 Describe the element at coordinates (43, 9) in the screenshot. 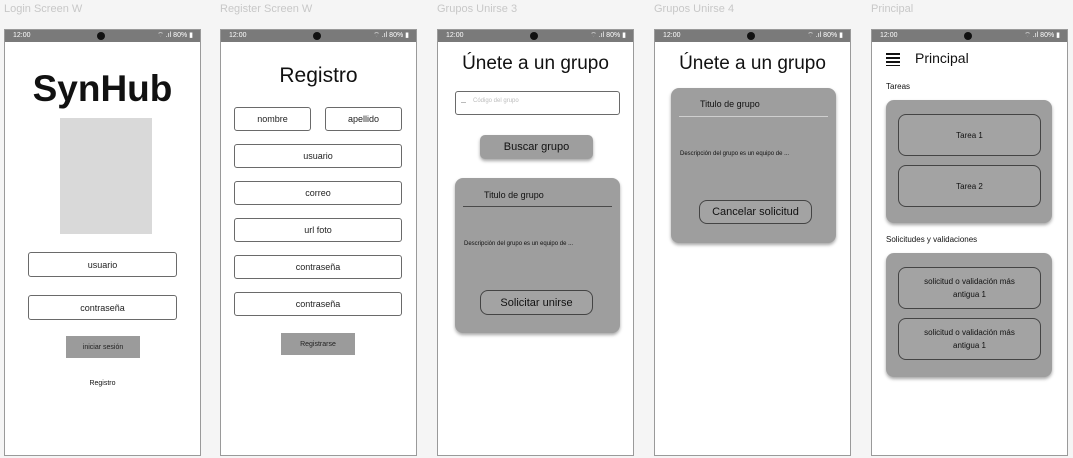

I see `frame-label-login: Login Screen W` at that location.